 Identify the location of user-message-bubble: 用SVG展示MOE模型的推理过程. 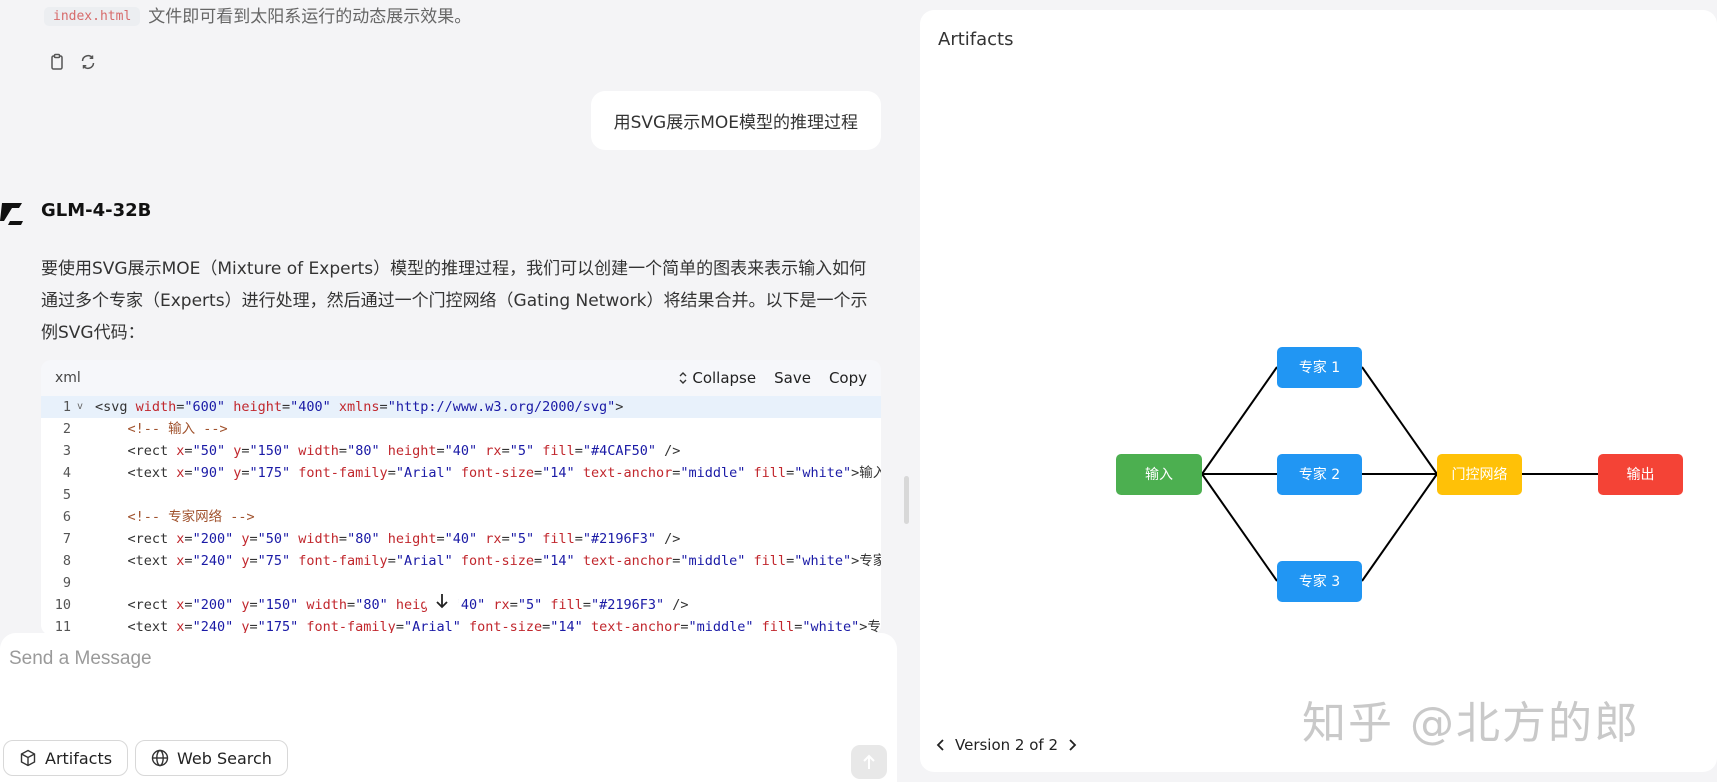
(735, 120).